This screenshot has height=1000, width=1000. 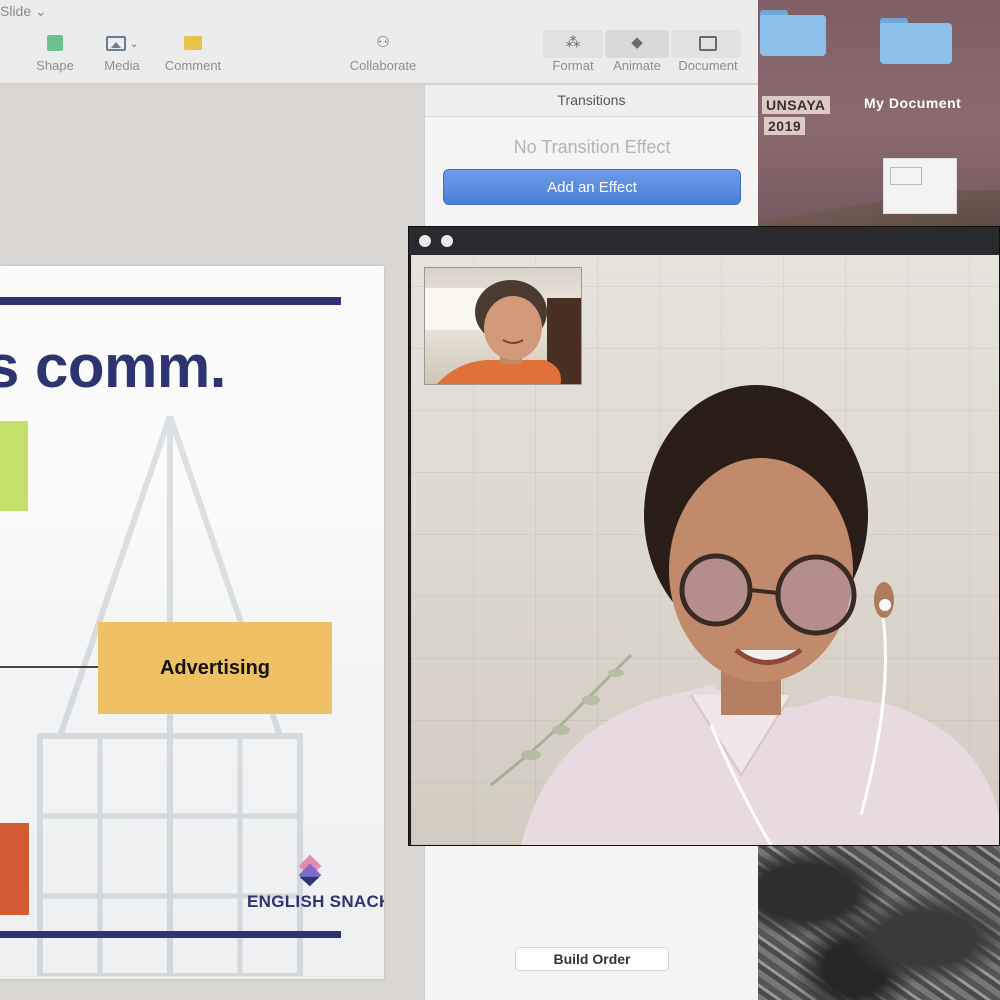 I want to click on self-view-video, so click(x=503, y=326).